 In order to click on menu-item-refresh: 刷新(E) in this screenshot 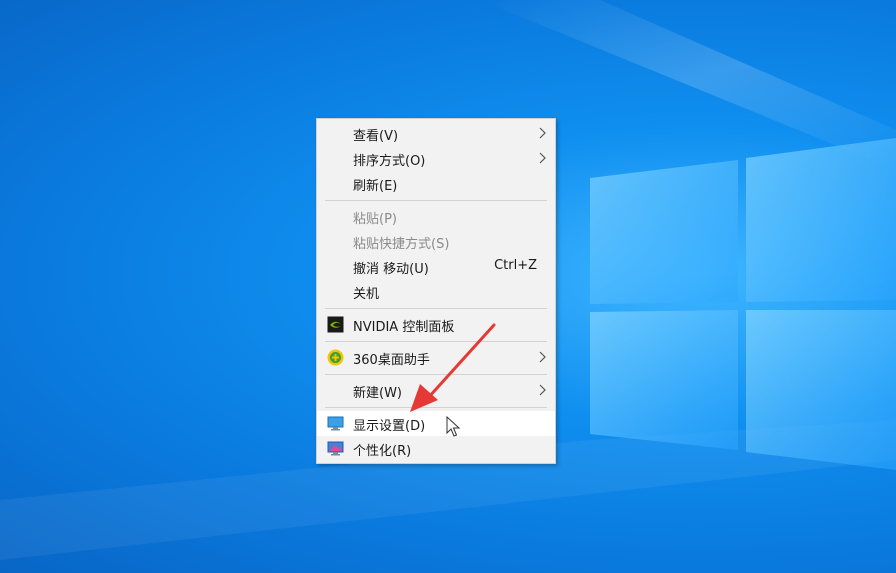, I will do `click(436, 183)`.